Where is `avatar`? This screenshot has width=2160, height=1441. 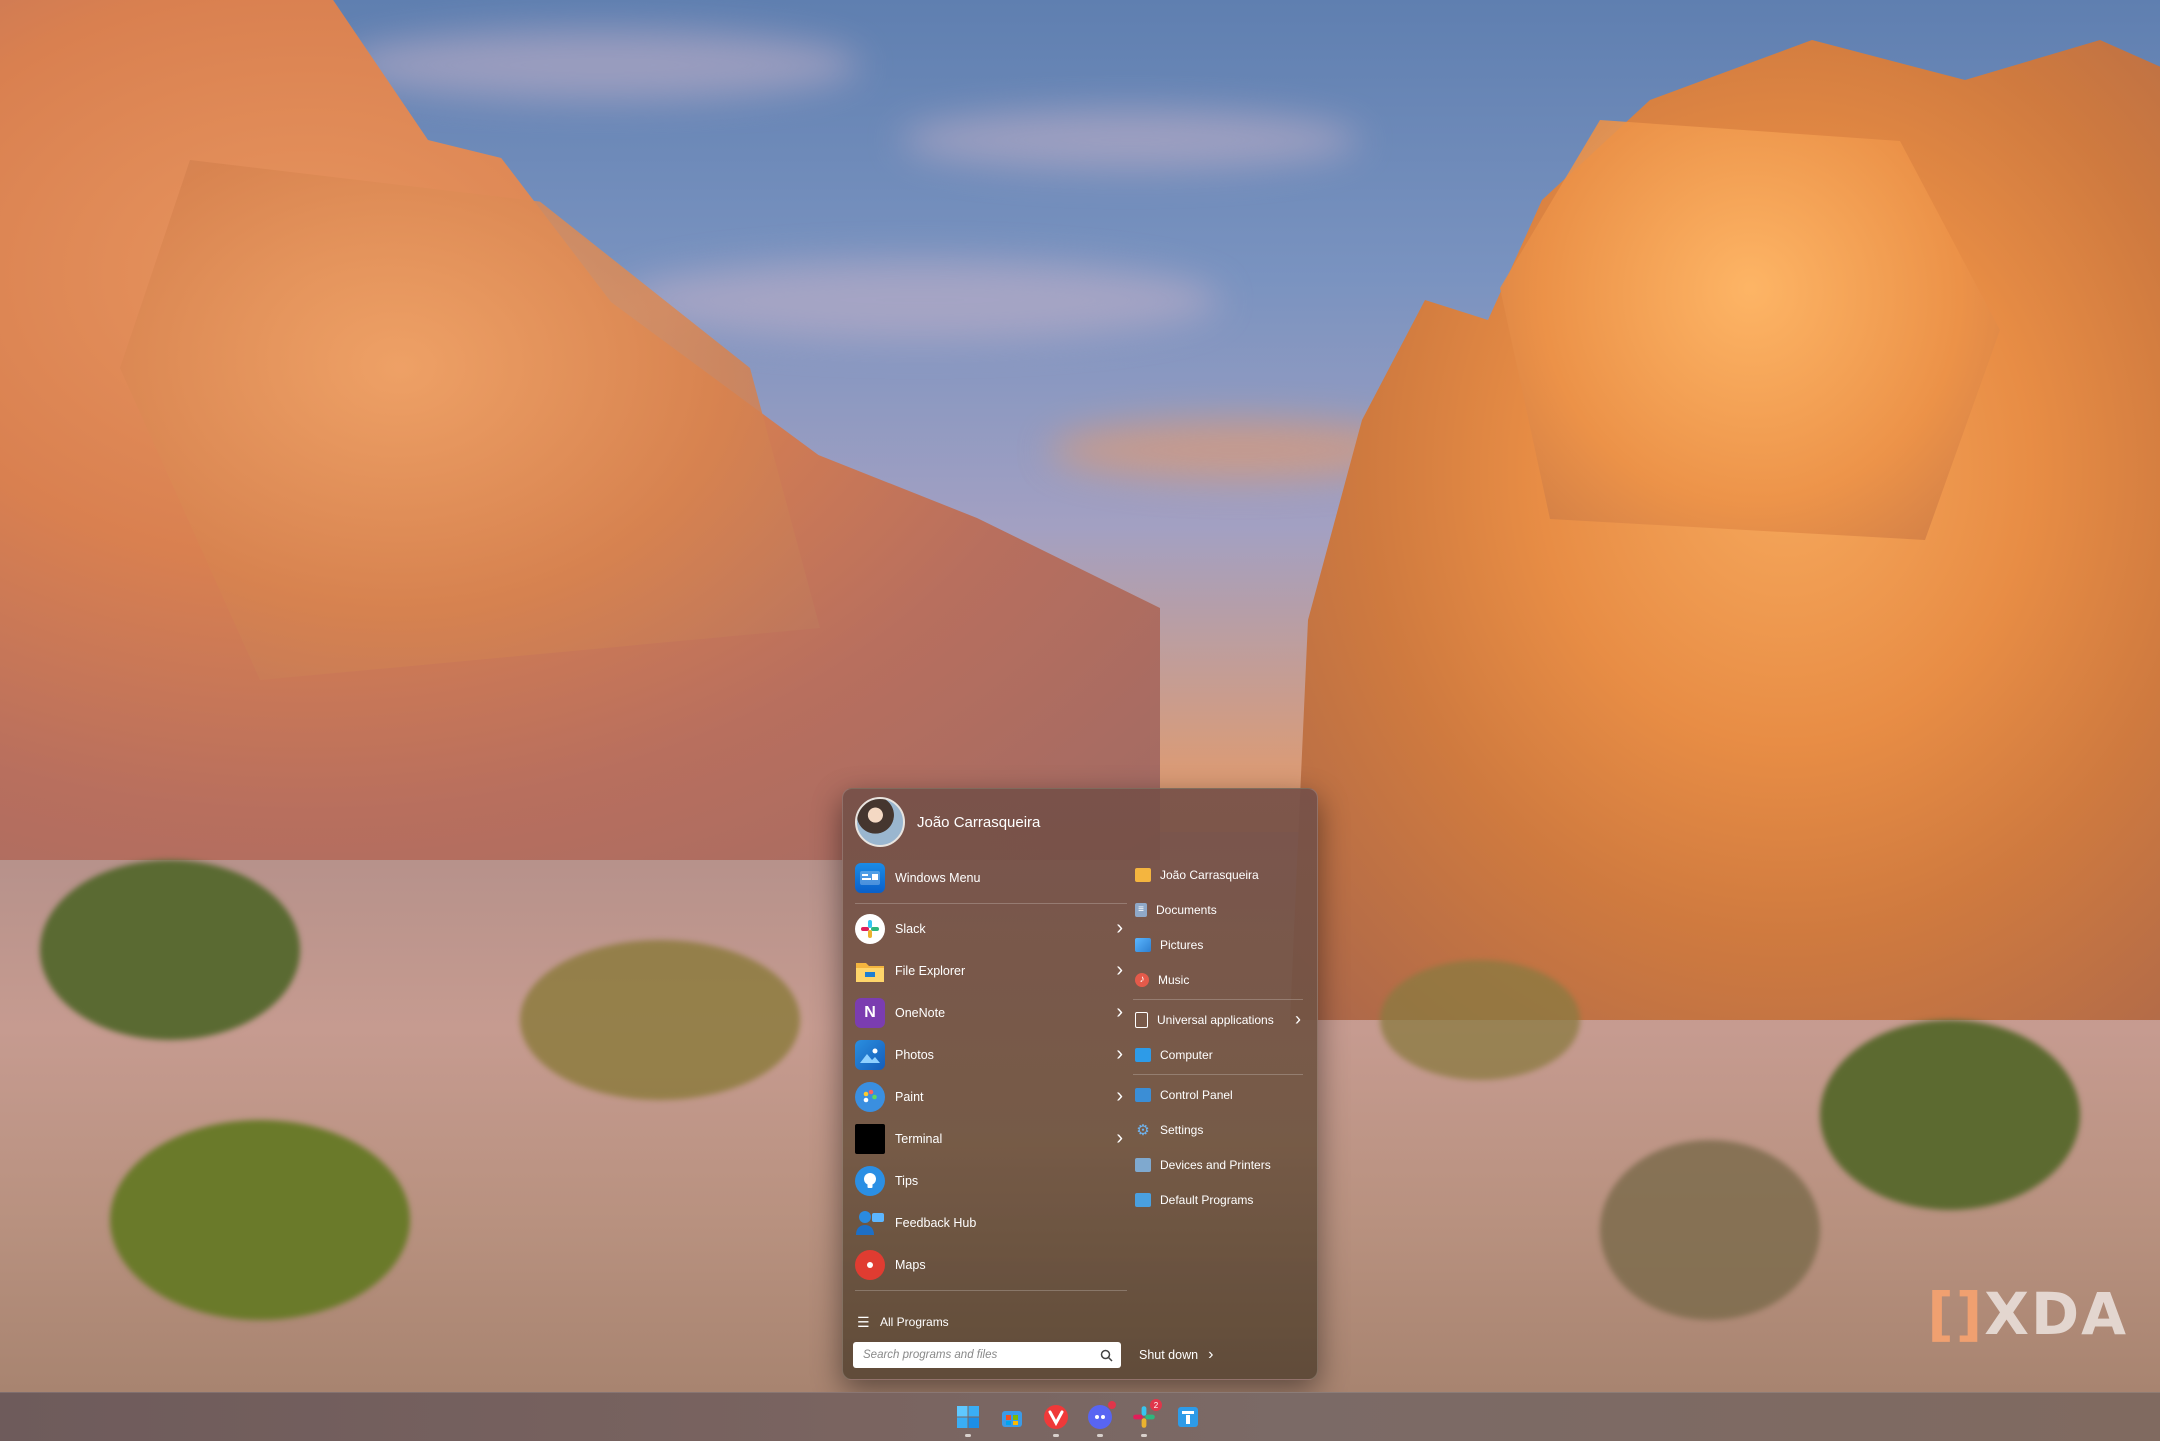
avatar is located at coordinates (880, 822).